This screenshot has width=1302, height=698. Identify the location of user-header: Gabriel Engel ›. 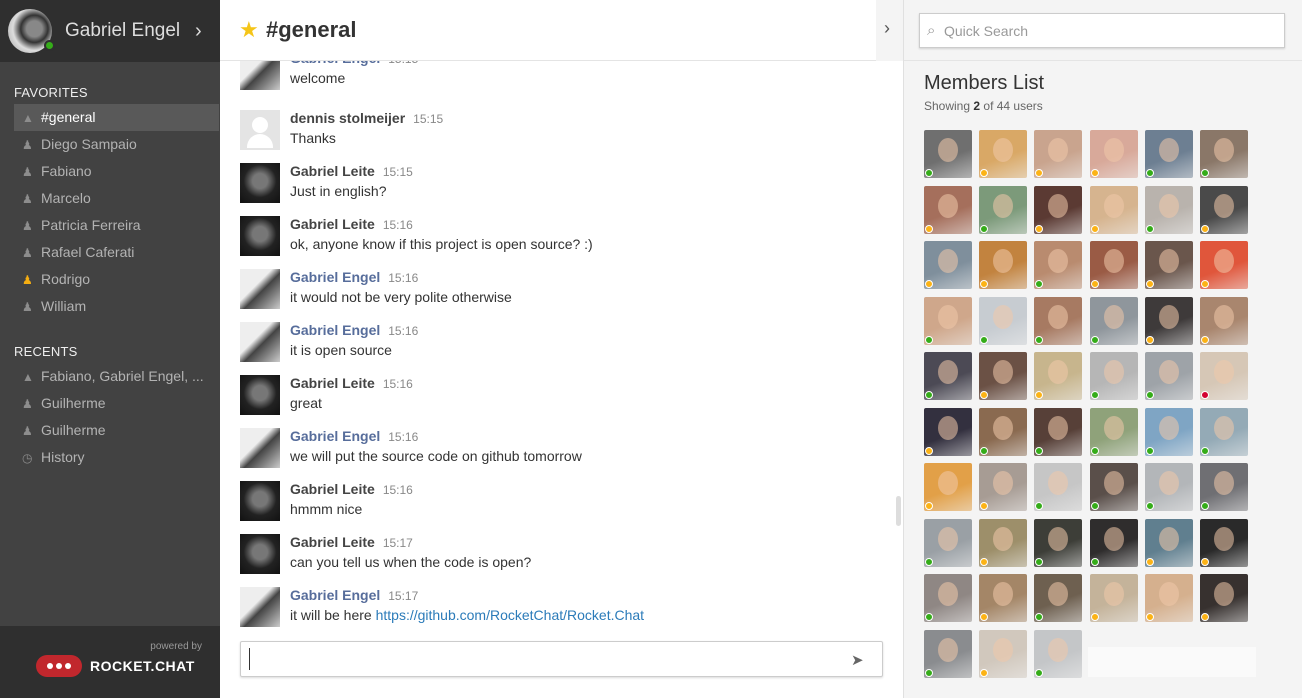
(110, 31).